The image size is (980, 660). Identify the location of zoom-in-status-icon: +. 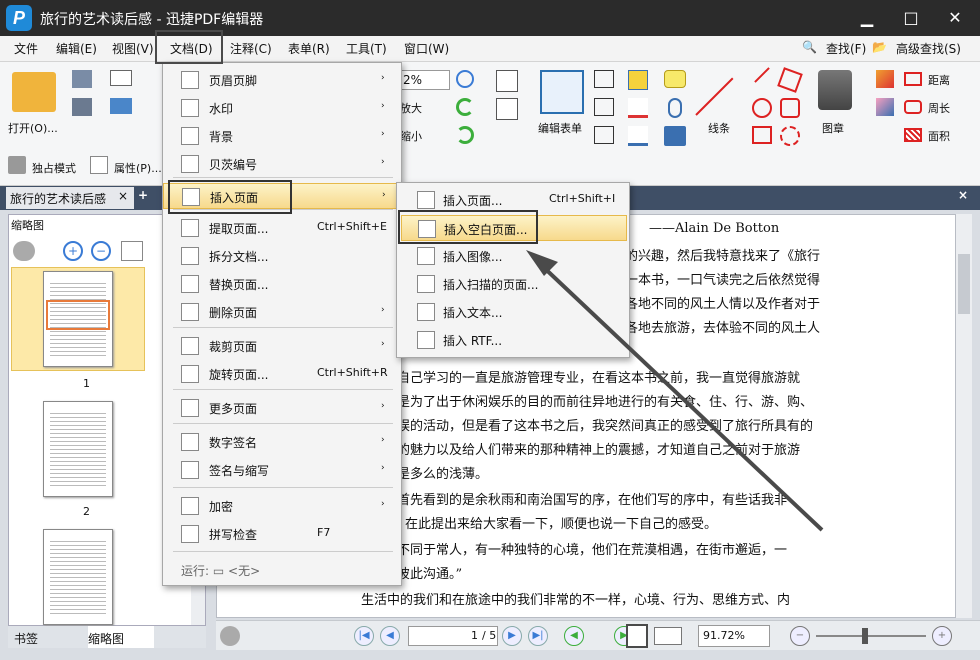
(942, 636).